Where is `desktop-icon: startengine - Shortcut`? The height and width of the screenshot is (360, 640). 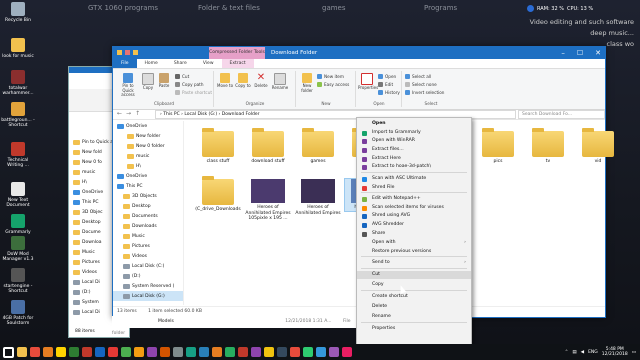 desktop-icon: startengine - Shortcut is located at coordinates (18, 281).